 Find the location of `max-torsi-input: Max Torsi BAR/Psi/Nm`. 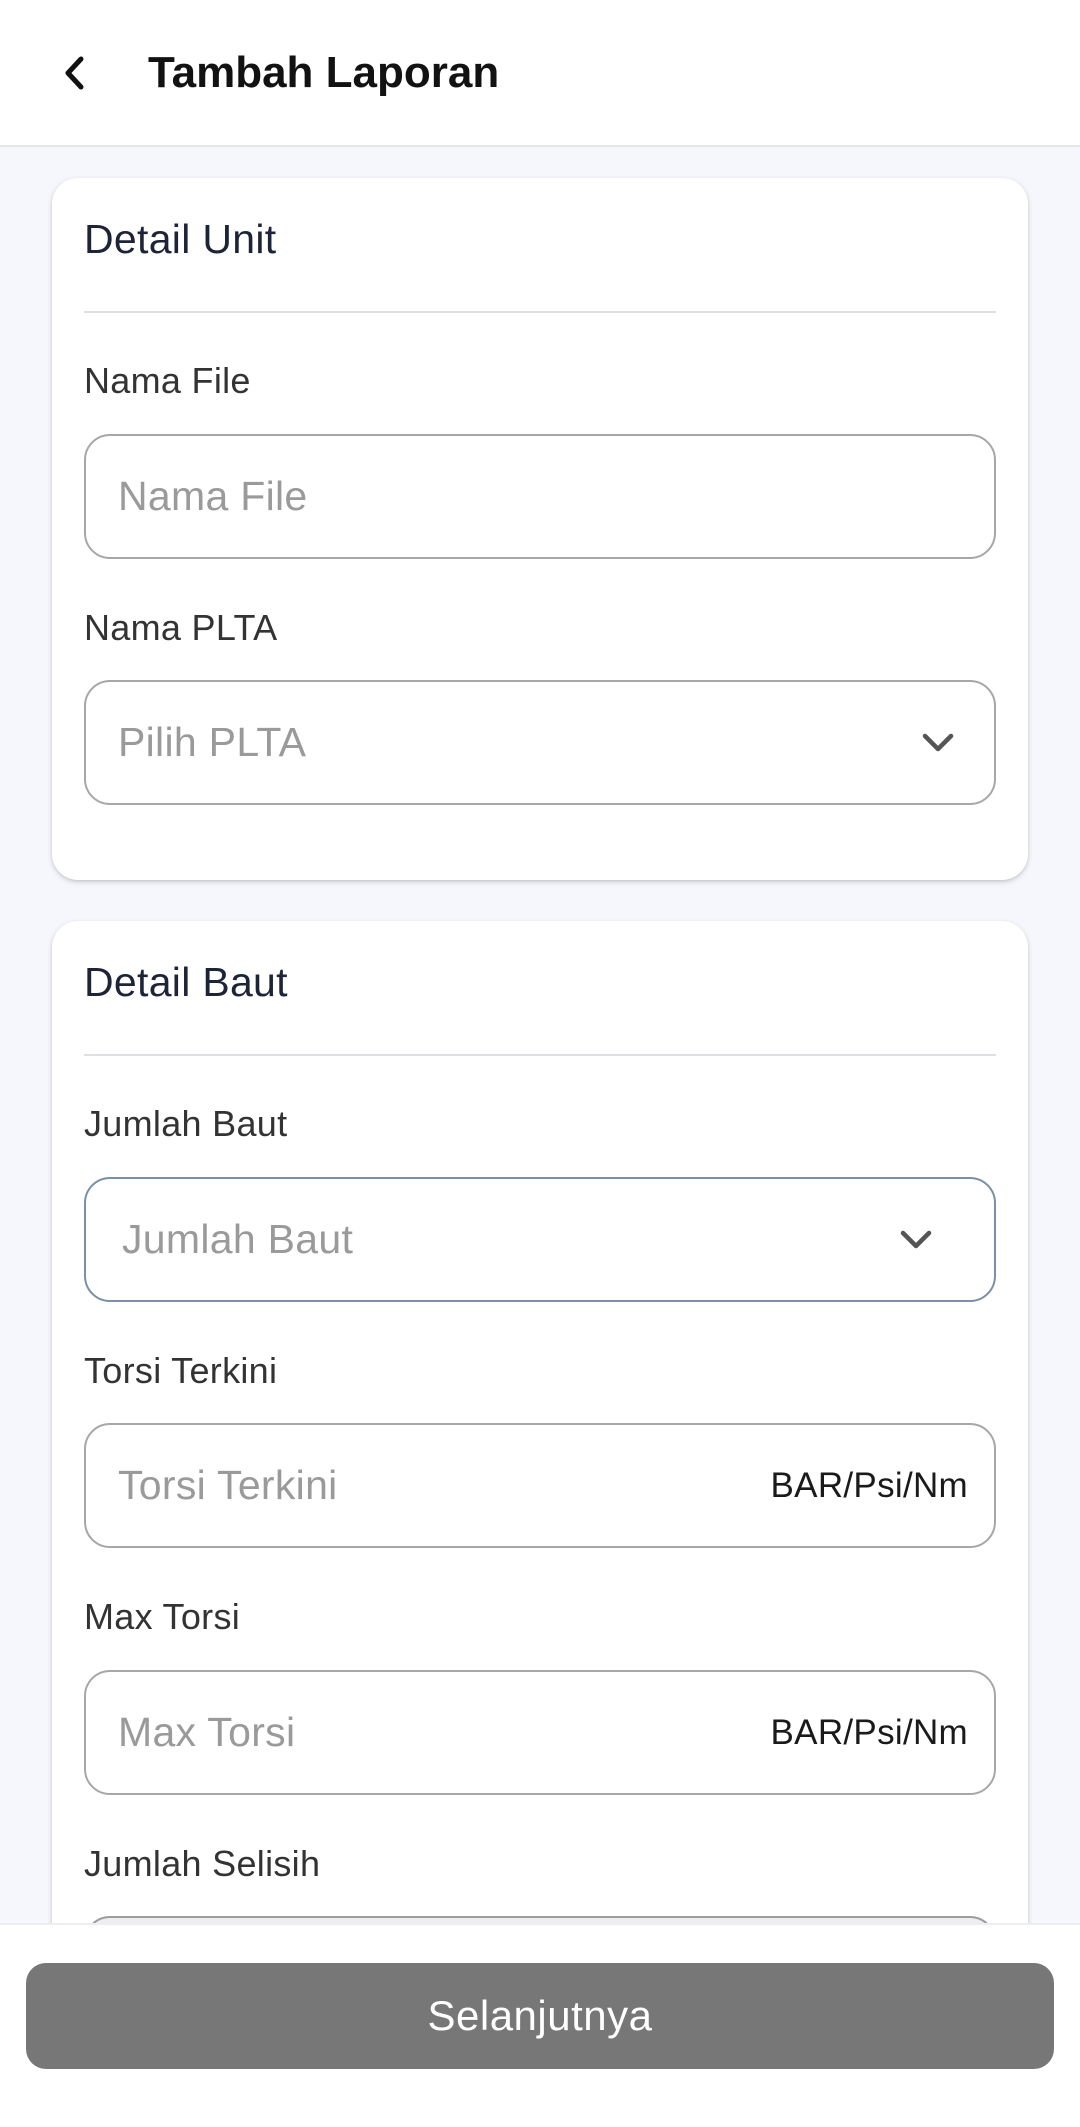

max-torsi-input: Max Torsi BAR/Psi/Nm is located at coordinates (540, 1732).